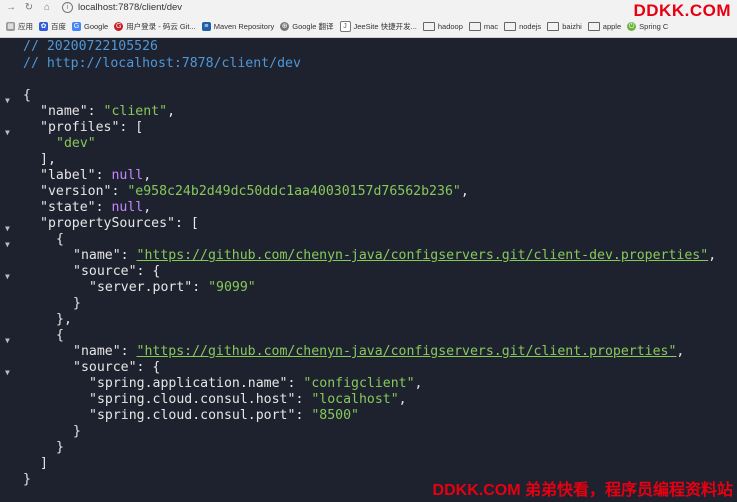 The height and width of the screenshot is (502, 737). What do you see at coordinates (96, 26) in the screenshot?
I see `bookmark-label: Google` at bounding box center [96, 26].